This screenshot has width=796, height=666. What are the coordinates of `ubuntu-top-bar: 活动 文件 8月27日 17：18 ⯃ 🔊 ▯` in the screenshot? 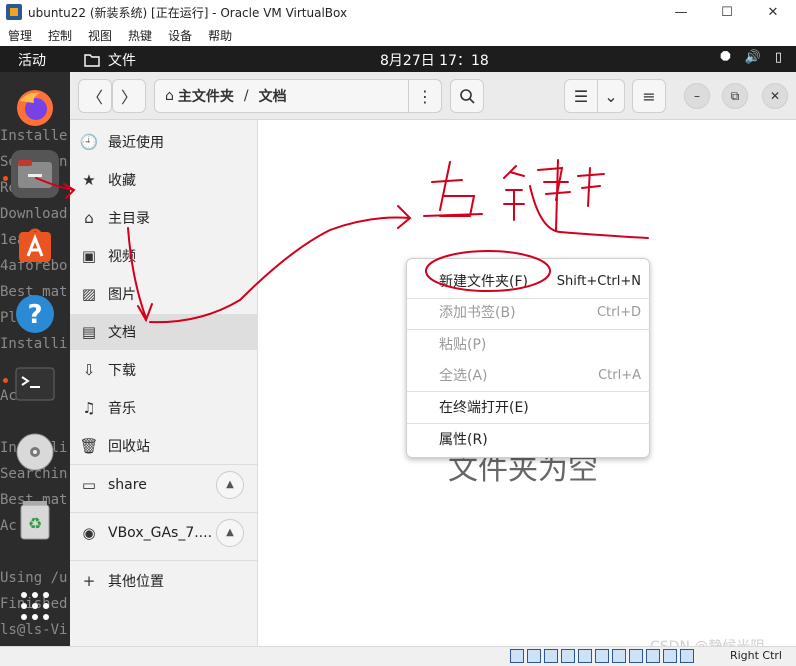 It's located at (398, 59).